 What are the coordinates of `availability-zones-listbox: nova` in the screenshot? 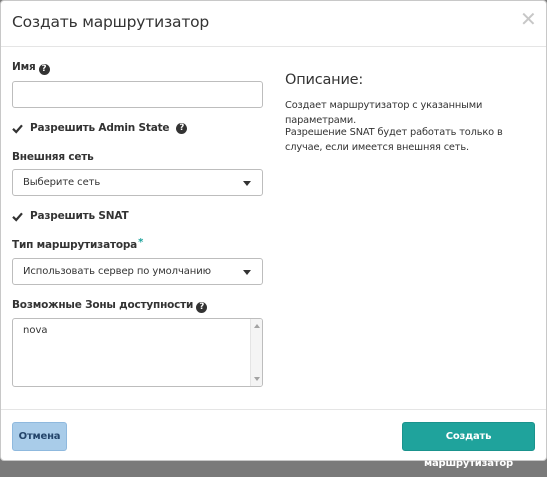 It's located at (137, 352).